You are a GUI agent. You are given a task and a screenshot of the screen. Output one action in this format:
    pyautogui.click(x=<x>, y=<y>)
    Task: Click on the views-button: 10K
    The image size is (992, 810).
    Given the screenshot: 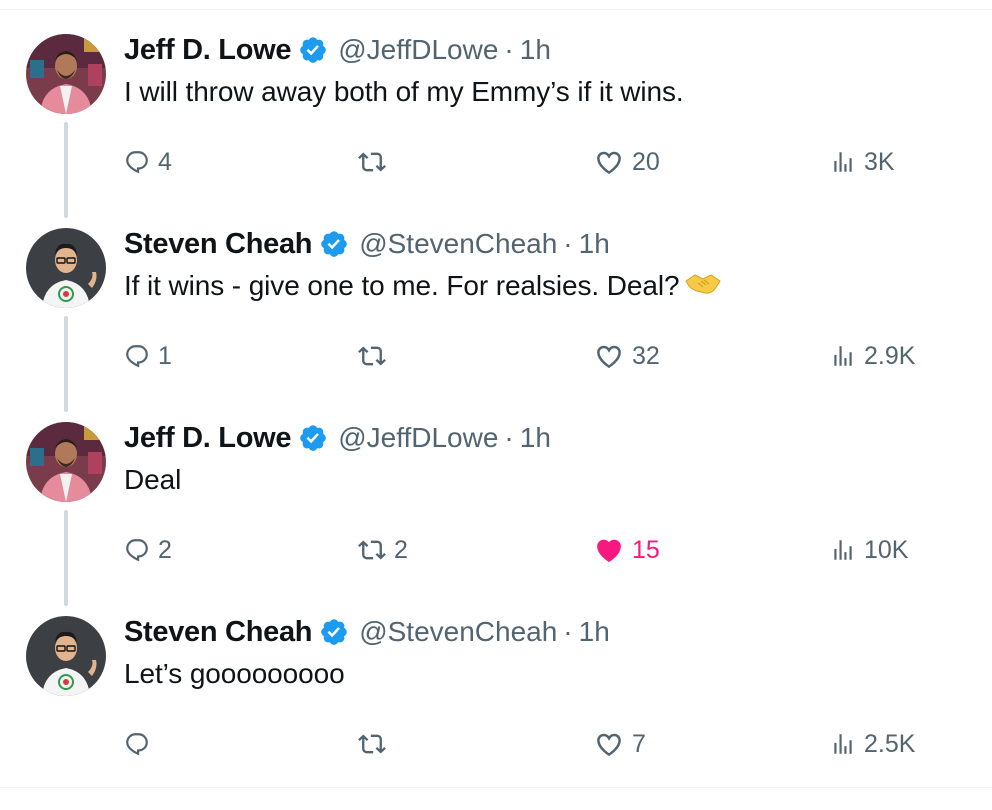 What is the action you would take?
    pyautogui.click(x=869, y=550)
    